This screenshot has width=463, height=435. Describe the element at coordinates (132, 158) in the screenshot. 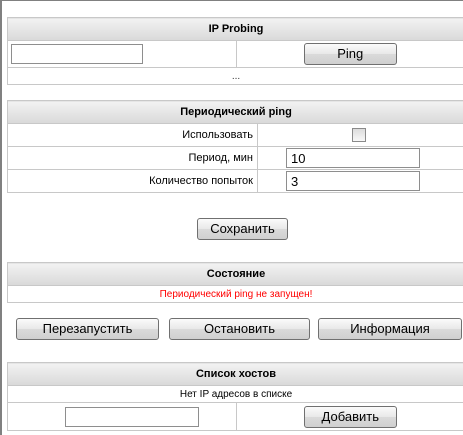

I see `period-label: Период, мин` at that location.